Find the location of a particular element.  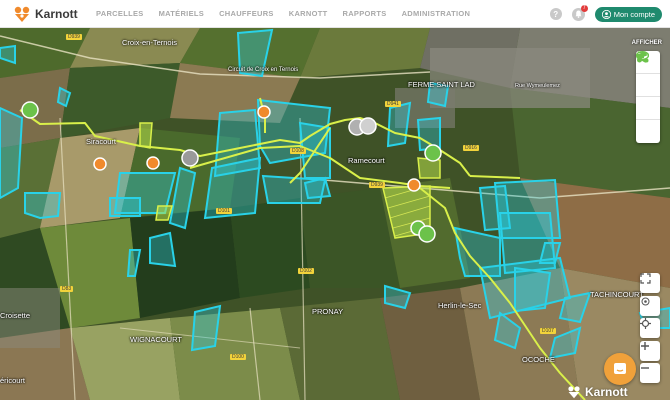

road-sign: D941 is located at coordinates (393, 104).